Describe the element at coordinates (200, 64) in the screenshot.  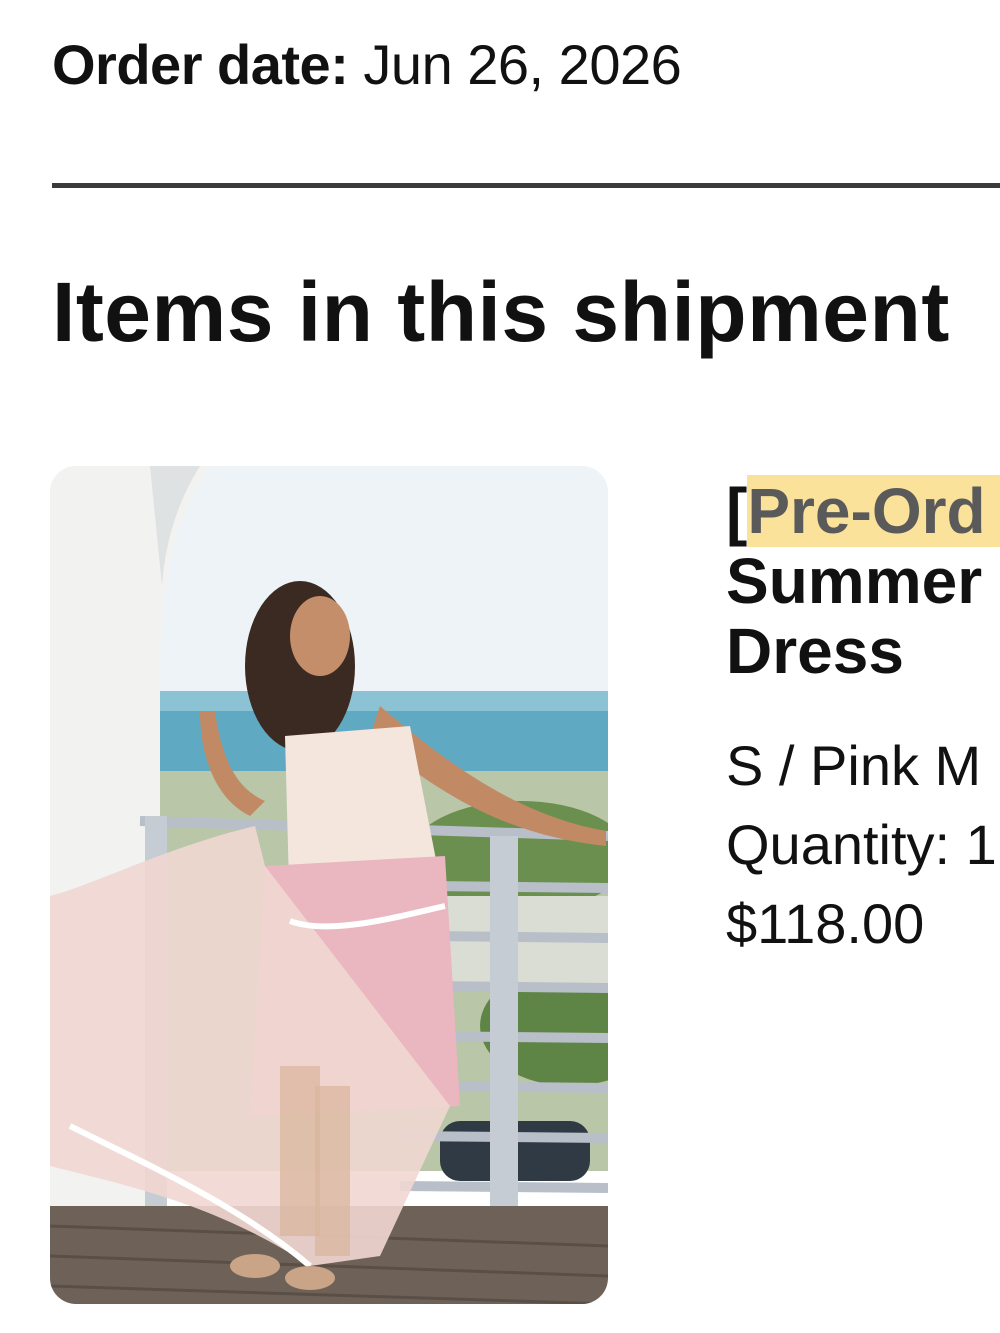
I see `order-date-label: Order date:` at that location.